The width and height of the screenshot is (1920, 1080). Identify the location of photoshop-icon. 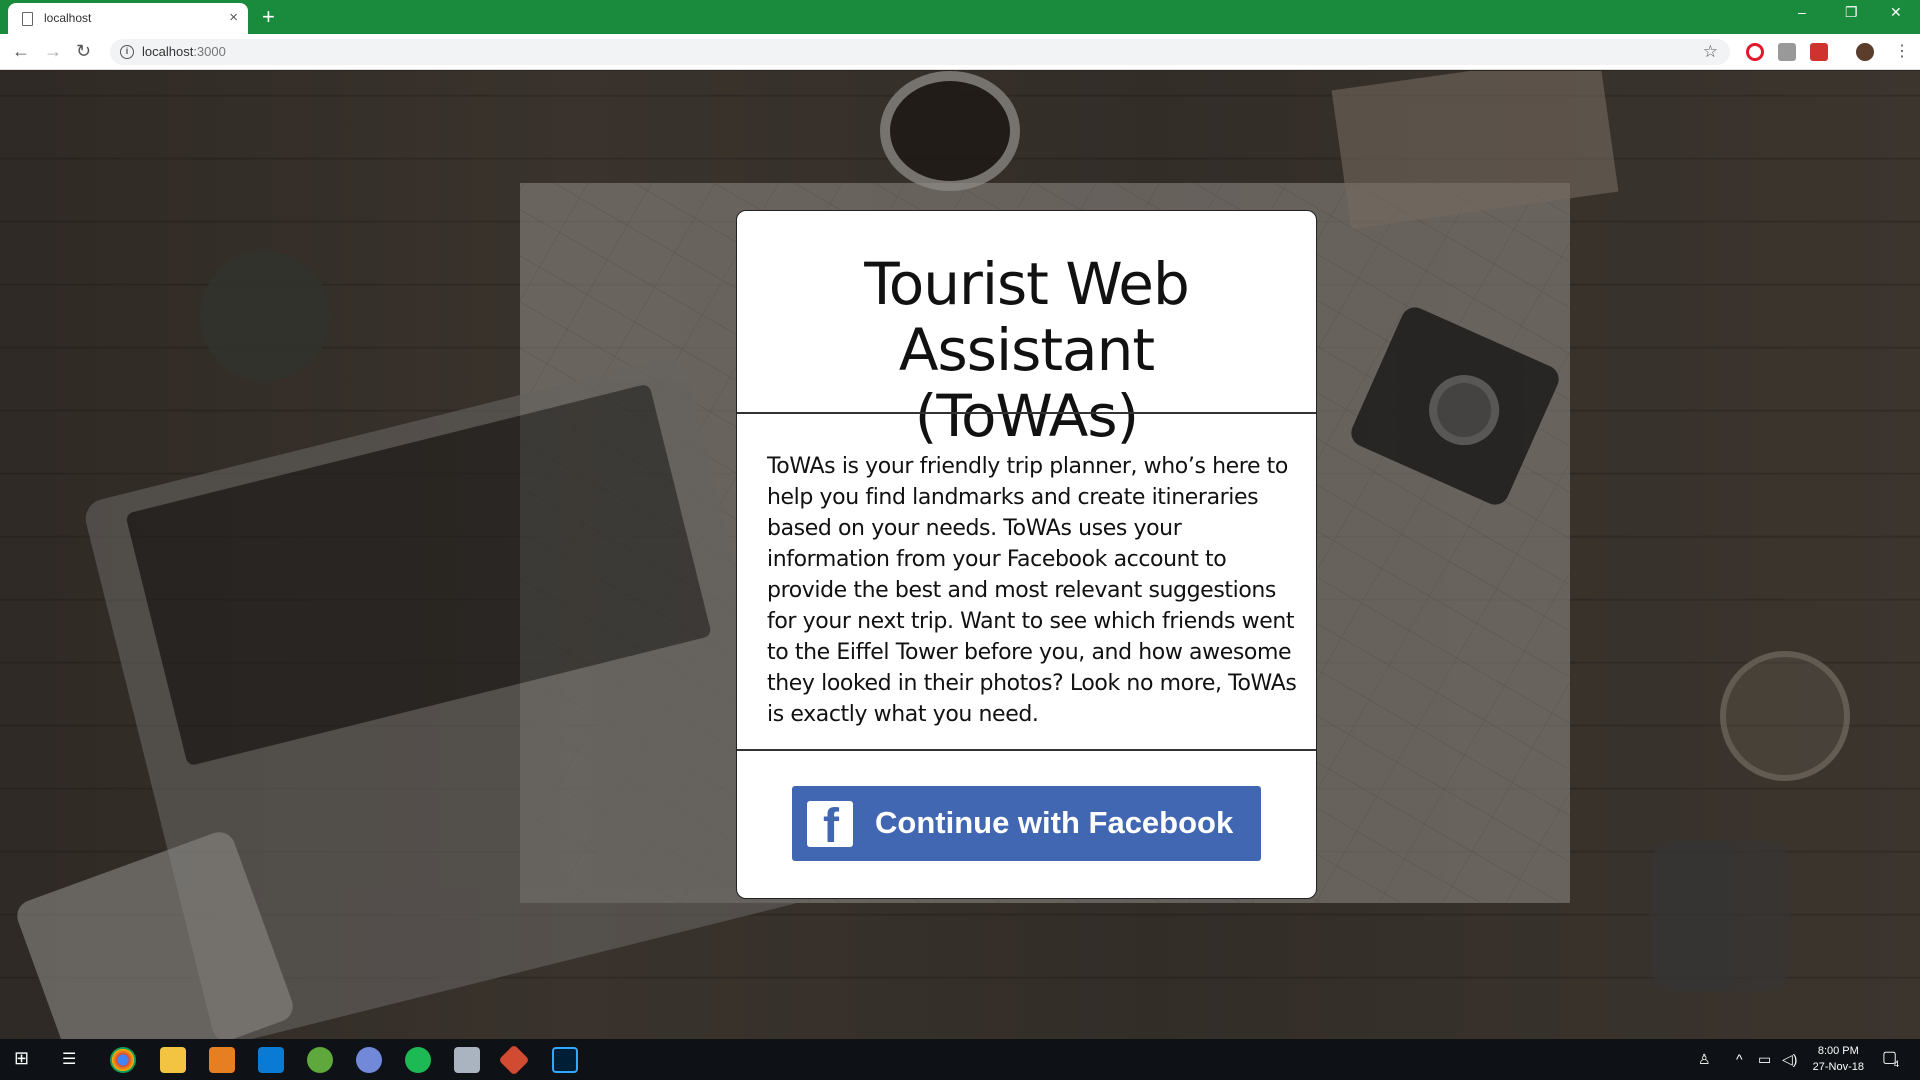
(565, 1060).